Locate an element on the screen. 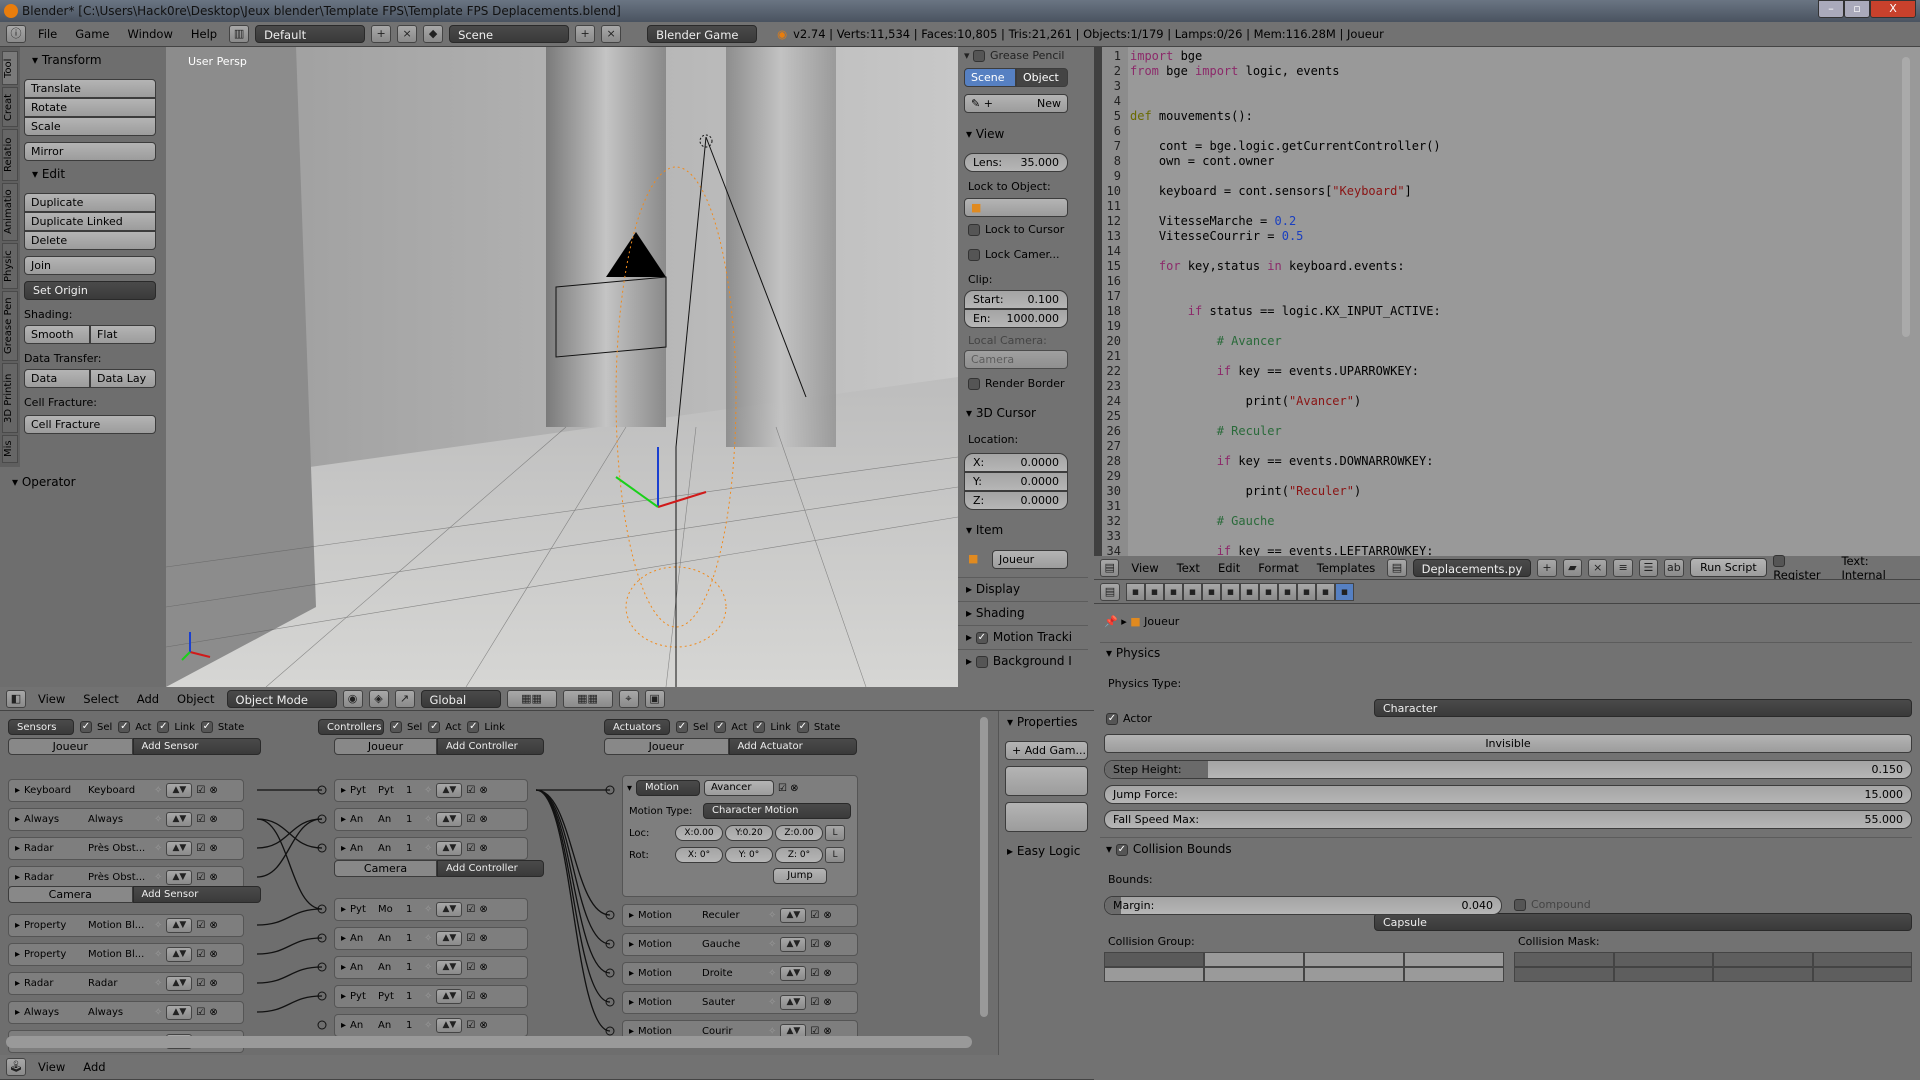  cell-fracture-button: Cell Fracture is located at coordinates (90, 424).